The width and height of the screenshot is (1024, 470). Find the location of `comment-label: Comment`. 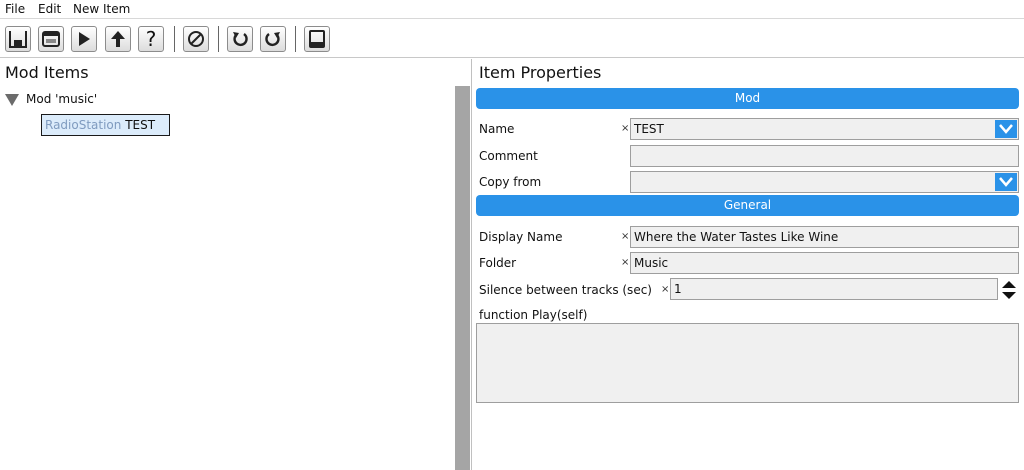

comment-label: Comment is located at coordinates (508, 156).